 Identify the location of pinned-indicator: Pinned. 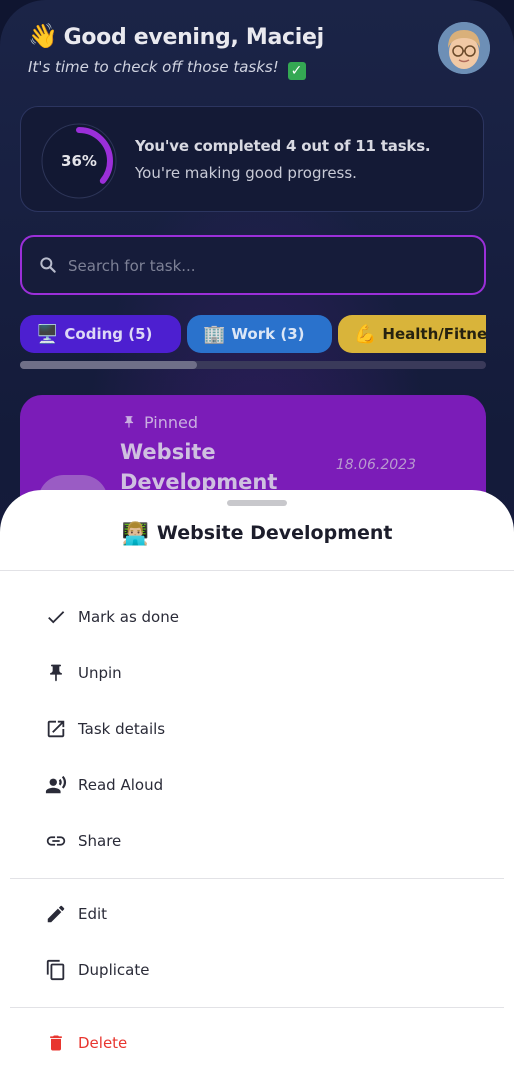
(160, 422).